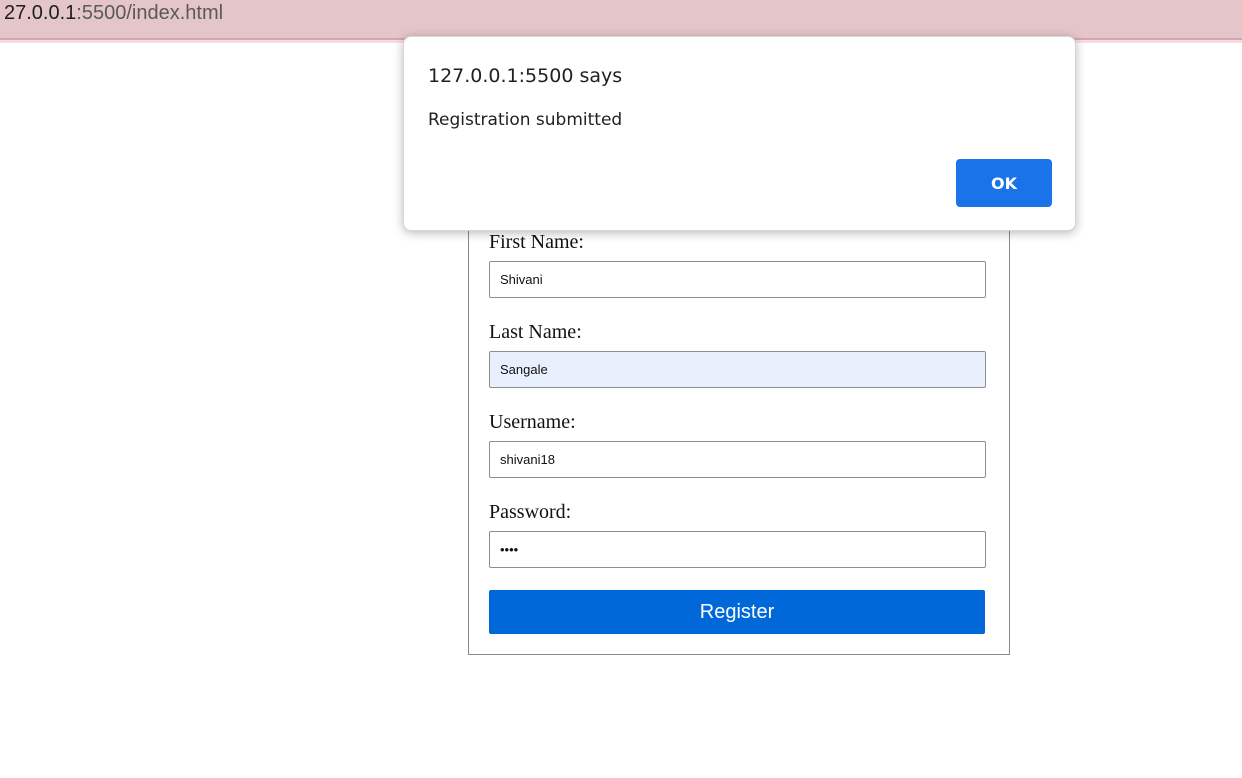 This screenshot has width=1242, height=778. What do you see at coordinates (536, 242) in the screenshot?
I see `first-name-label: First Name:` at bounding box center [536, 242].